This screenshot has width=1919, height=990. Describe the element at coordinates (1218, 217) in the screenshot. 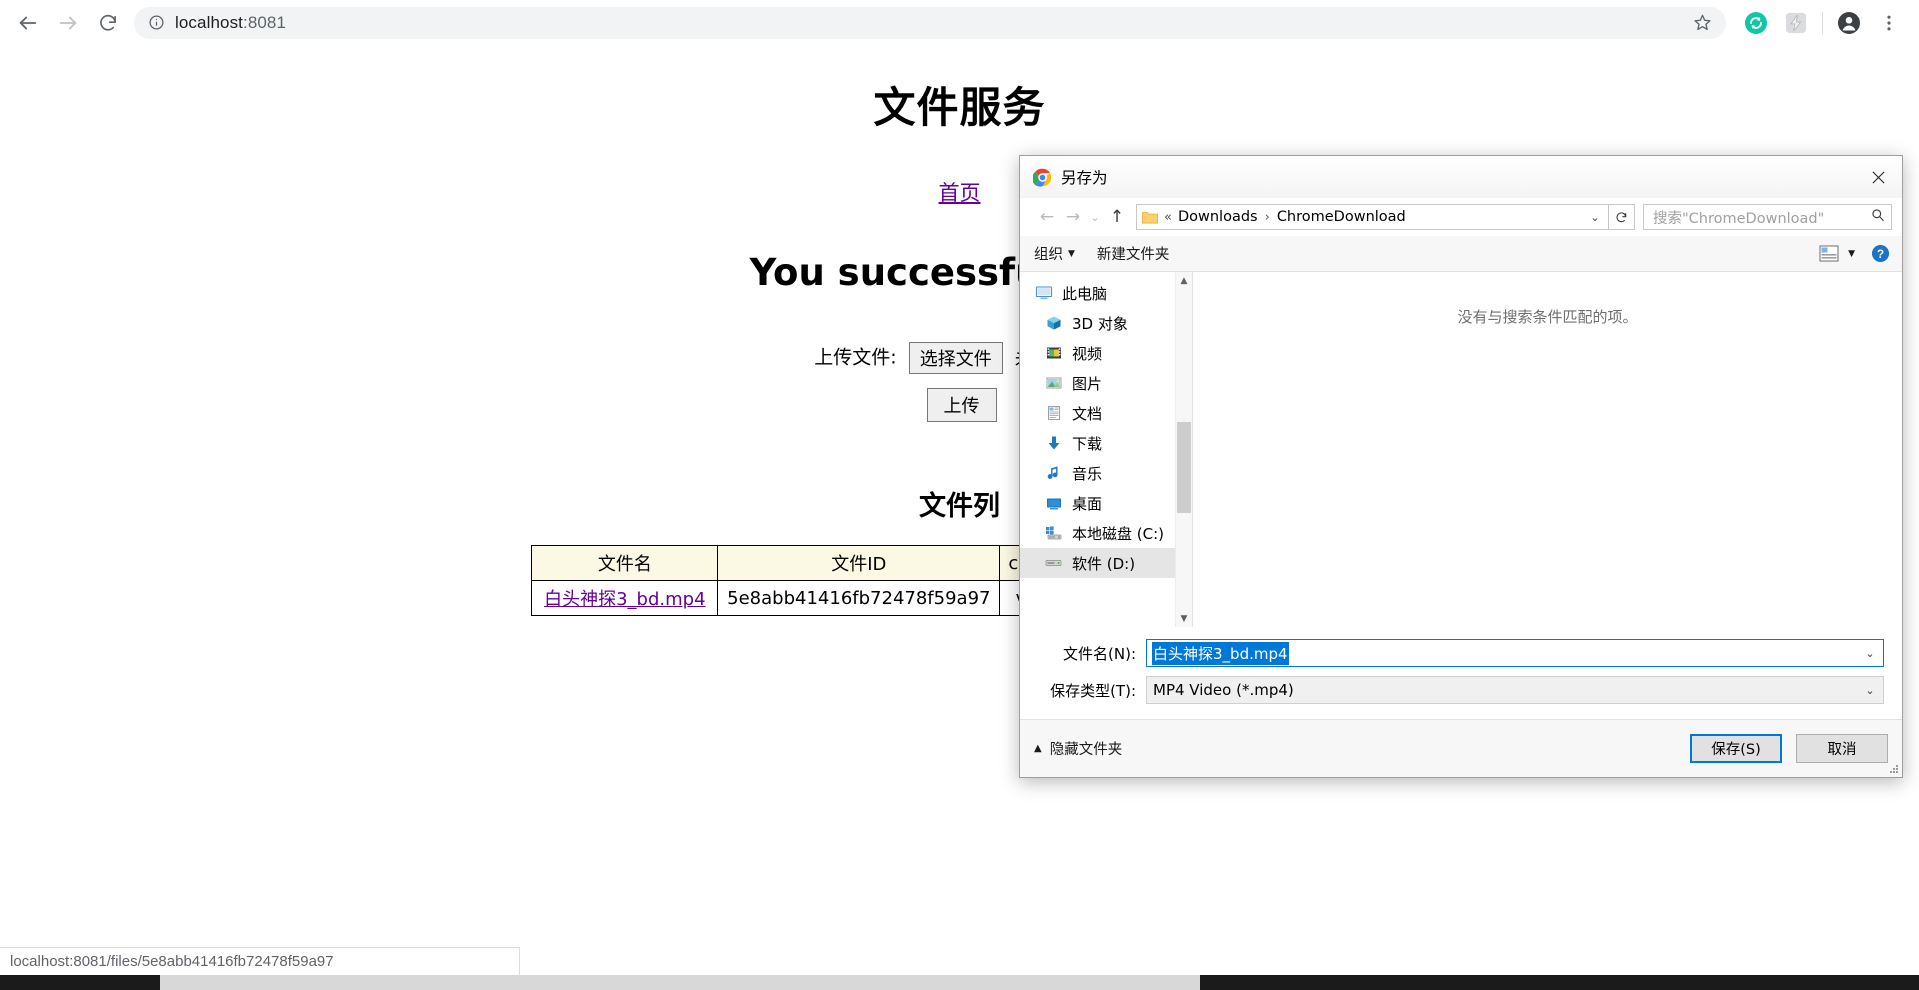

I see `breadcrumb-downloads: Downloads` at that location.